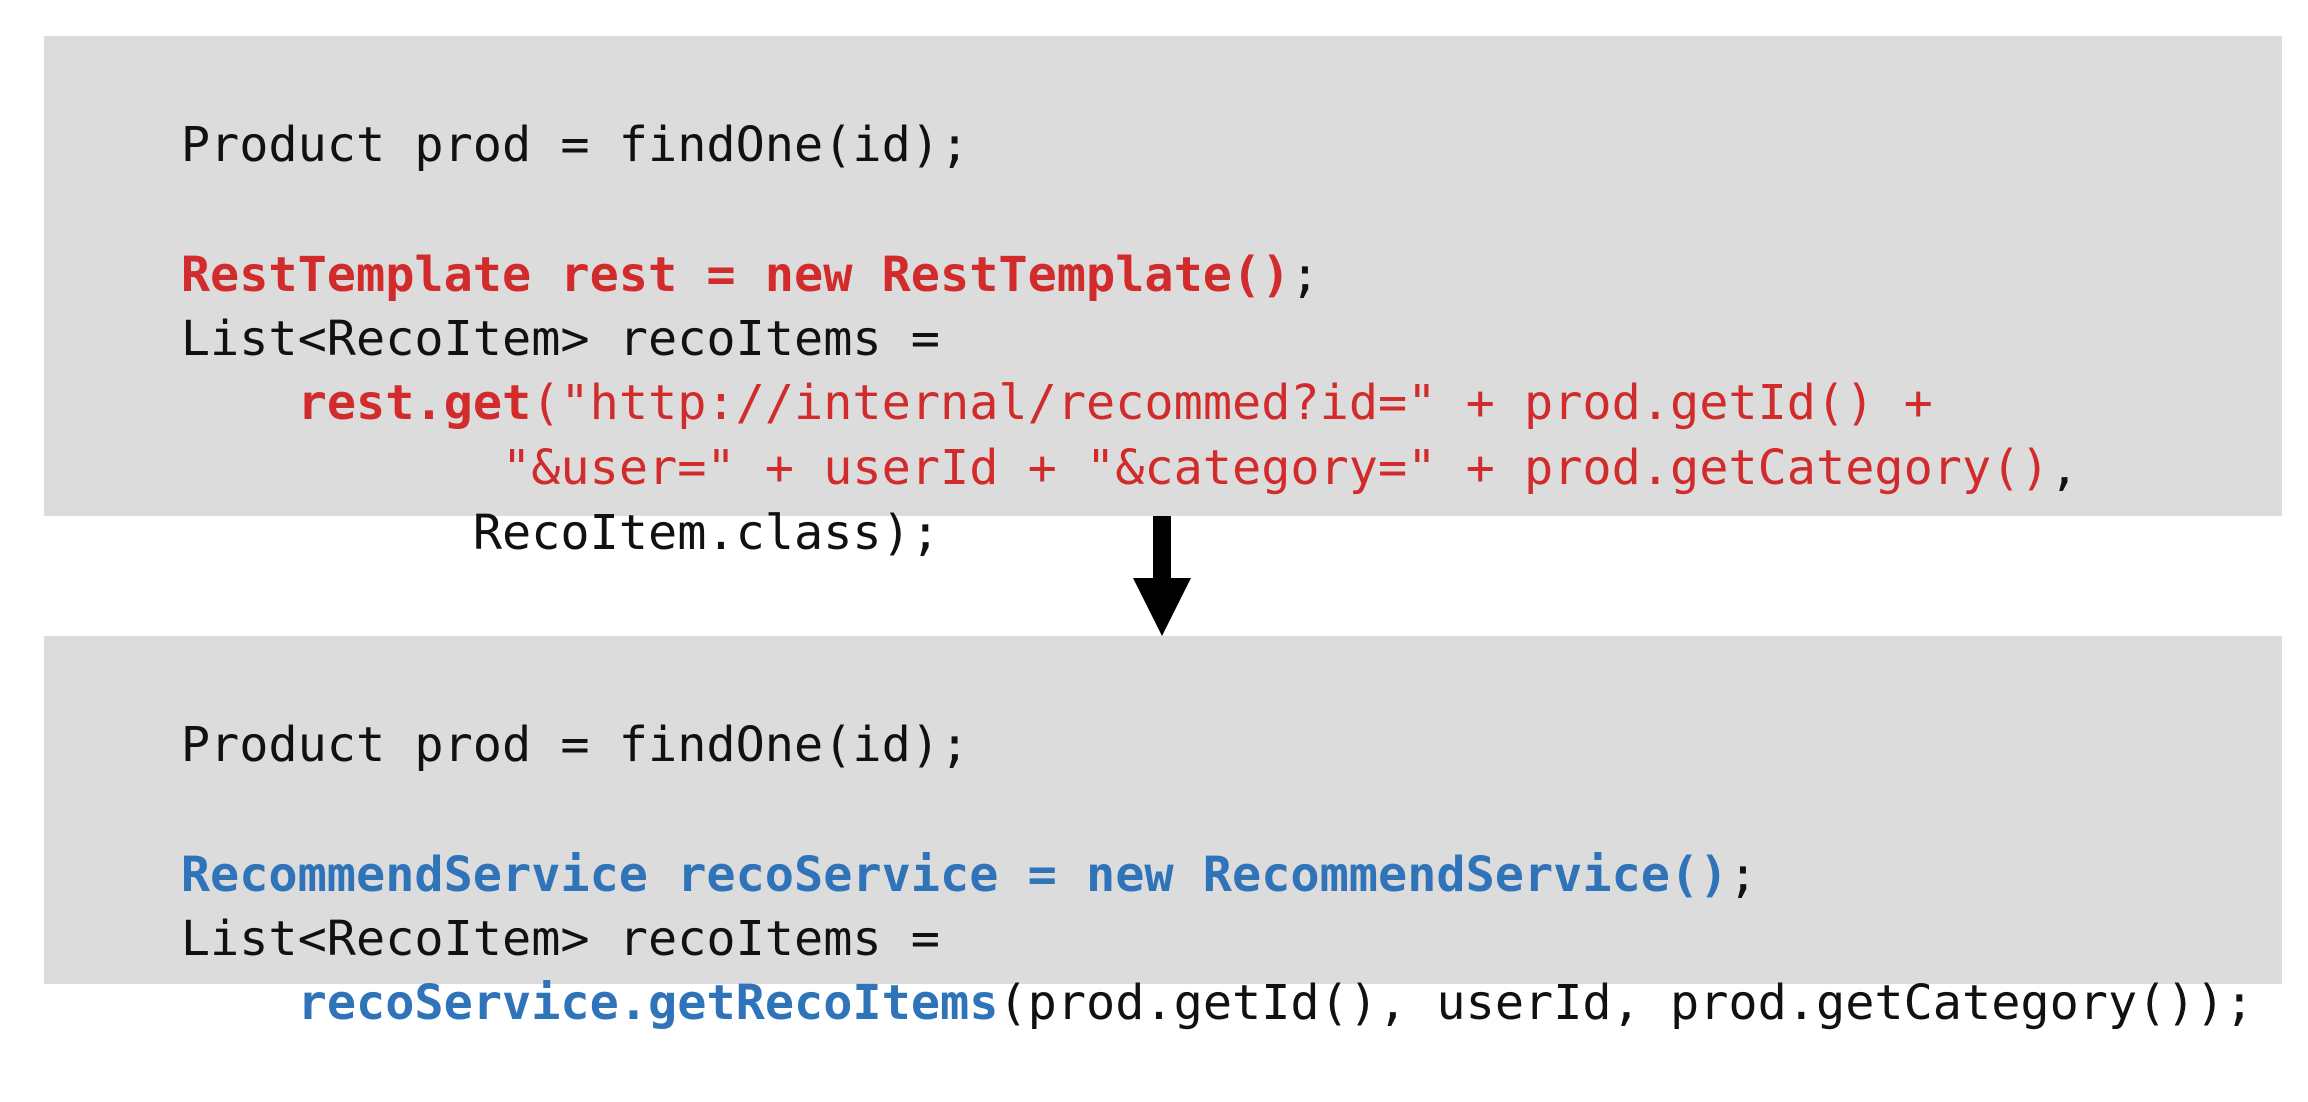  I want to click on arrow-down-icon, so click(1162, 576).